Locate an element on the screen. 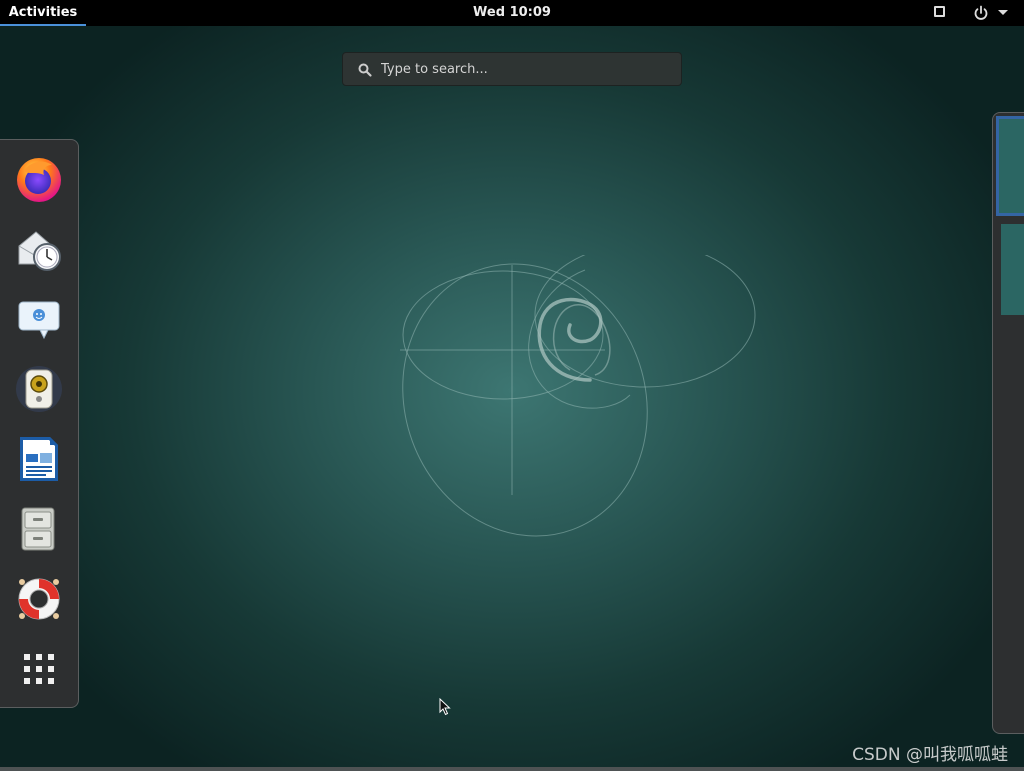  workspace-thumbnail is located at coordinates (1012, 269).